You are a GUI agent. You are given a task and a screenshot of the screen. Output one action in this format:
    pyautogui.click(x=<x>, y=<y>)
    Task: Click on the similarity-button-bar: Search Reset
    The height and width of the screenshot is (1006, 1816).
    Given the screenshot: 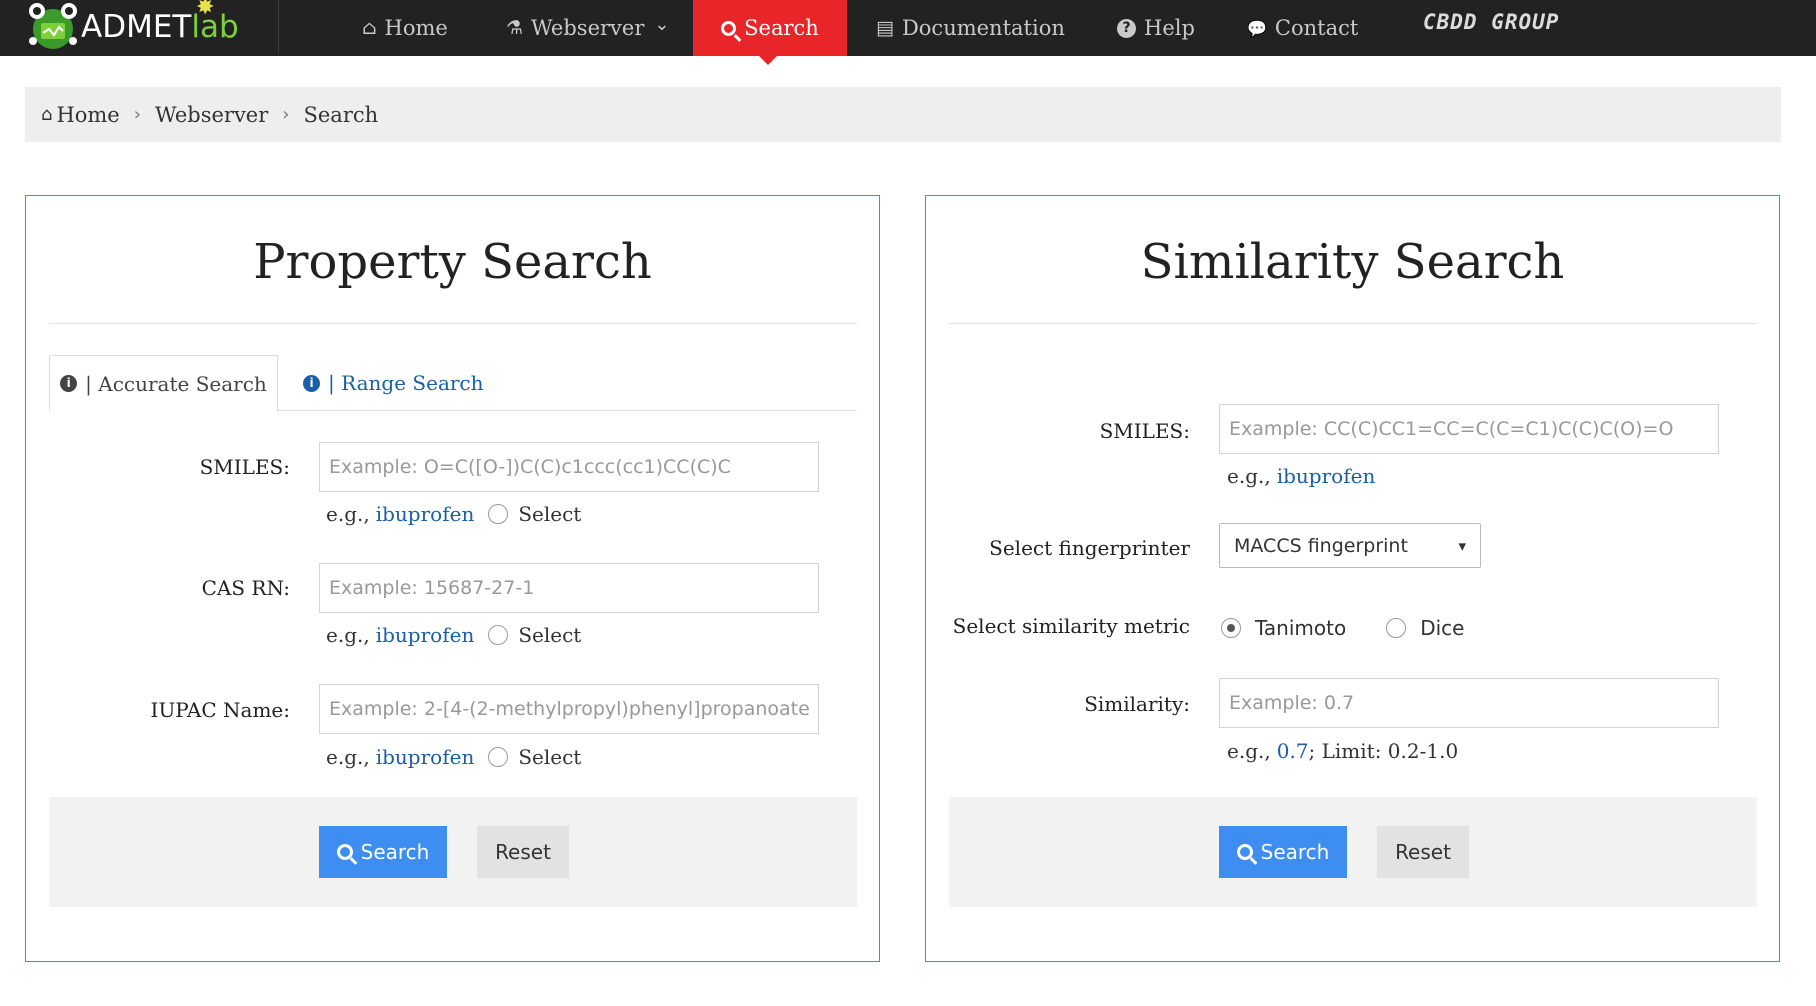 What is the action you would take?
    pyautogui.click(x=1353, y=852)
    